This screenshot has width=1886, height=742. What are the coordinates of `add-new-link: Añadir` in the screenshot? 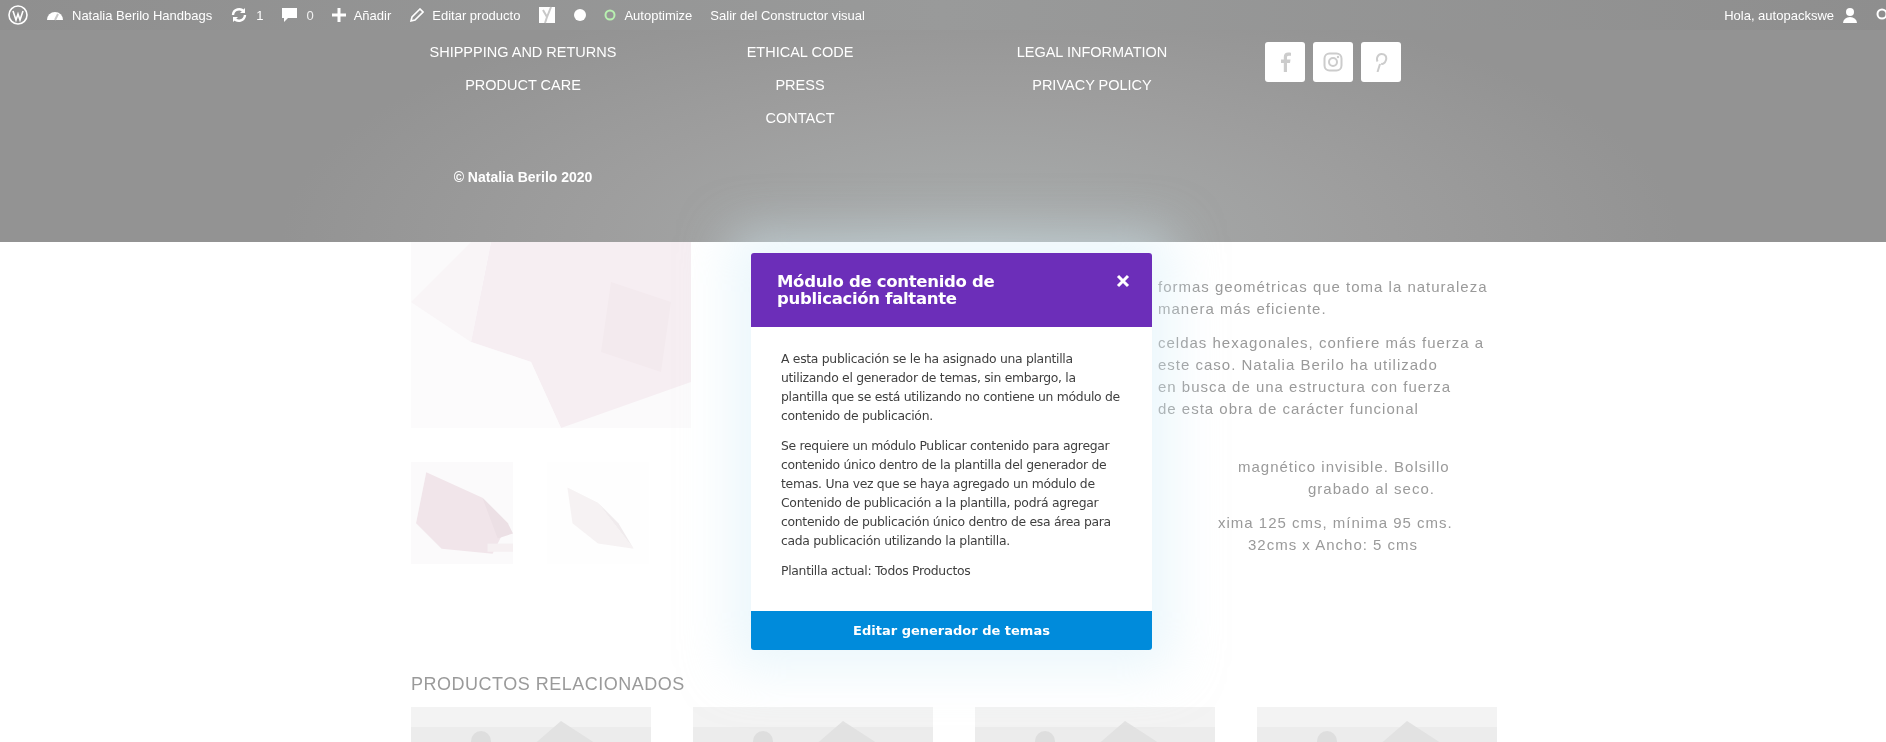 It's located at (361, 15).